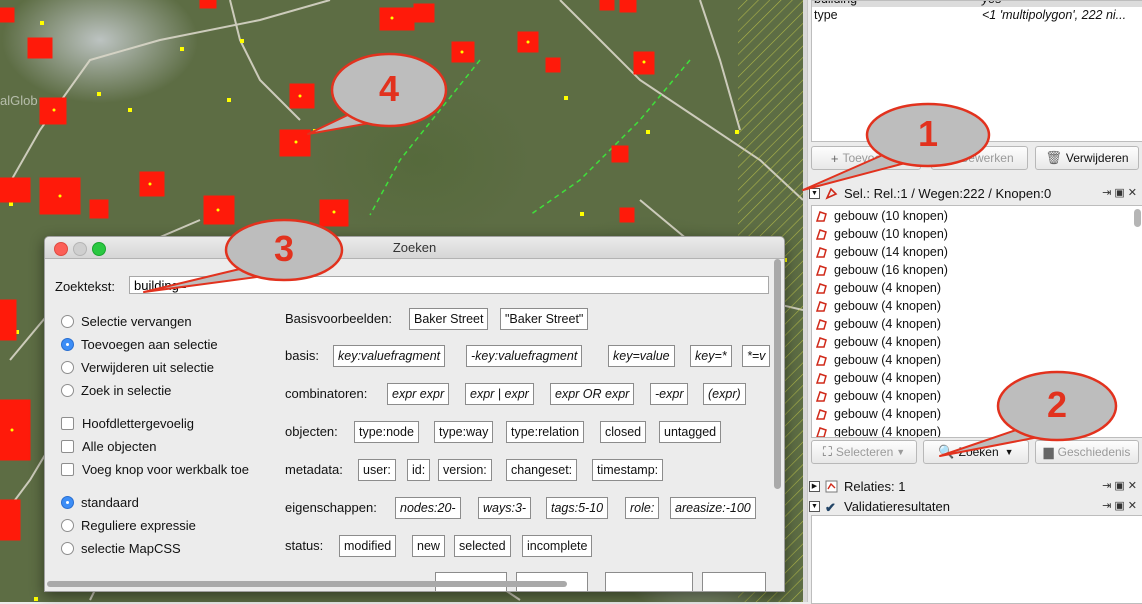  Describe the element at coordinates (128, 525) in the screenshot. I see `syntax-radio-option: Reguliere expressie` at that location.